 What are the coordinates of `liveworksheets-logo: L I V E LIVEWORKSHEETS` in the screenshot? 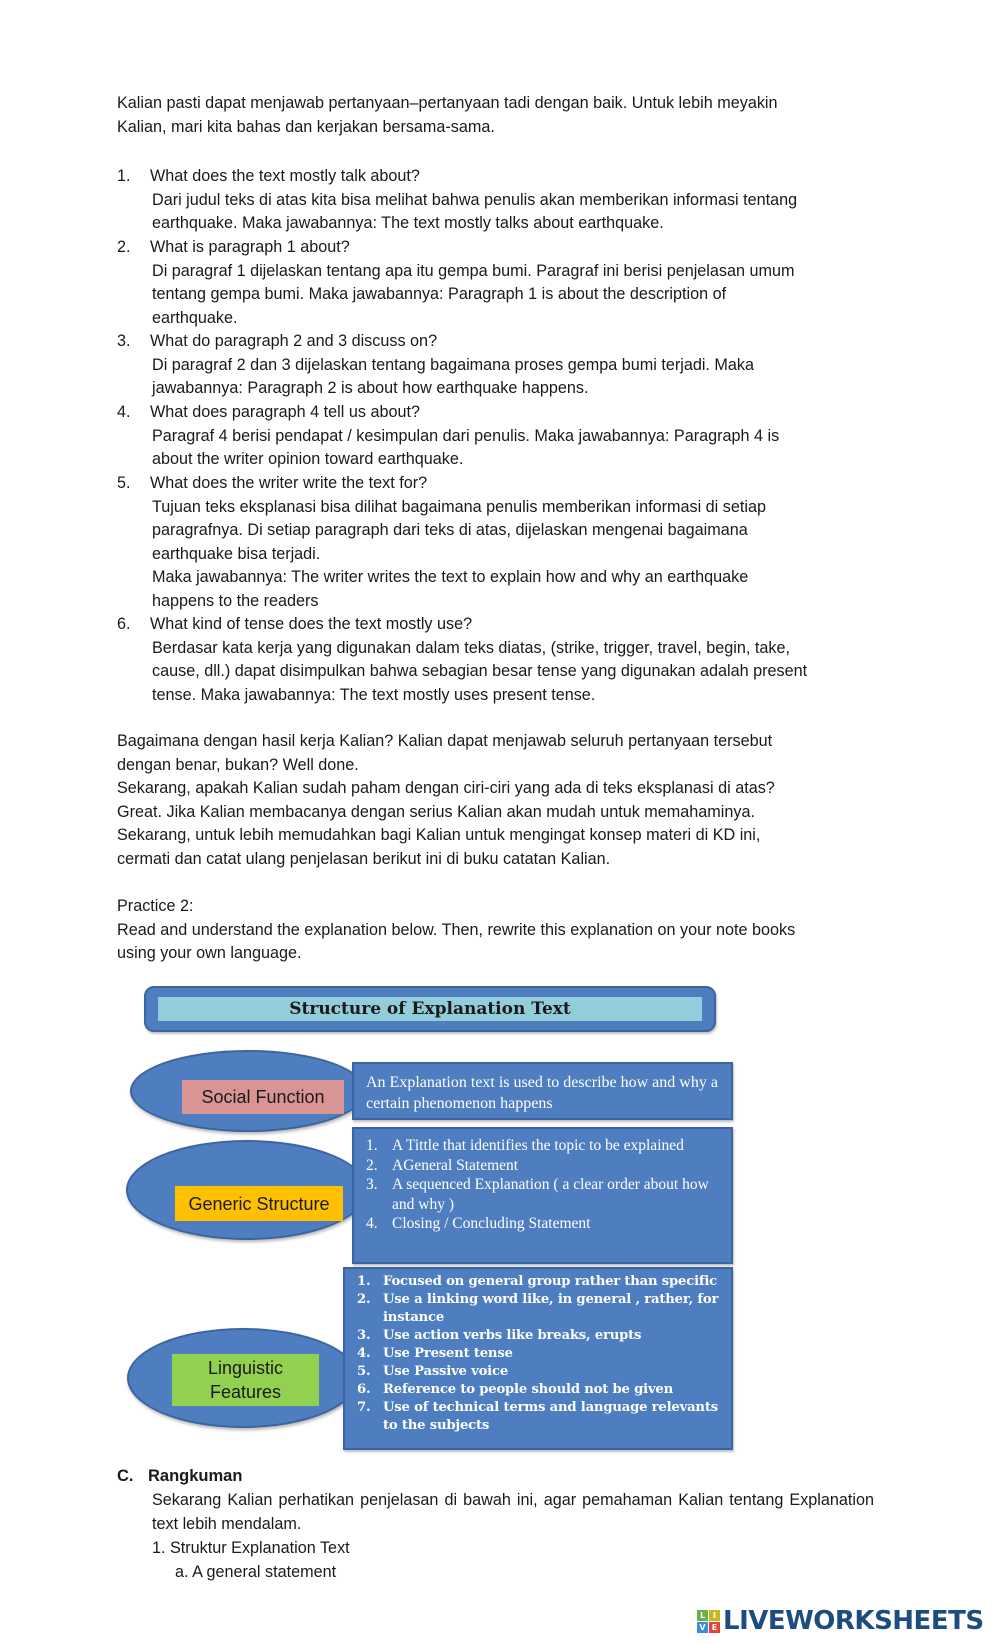 It's located at (840, 1621).